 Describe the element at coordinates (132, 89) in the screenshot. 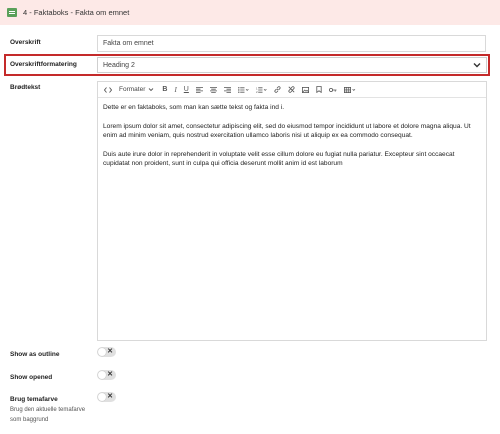

I see `formats-label: Formater` at that location.